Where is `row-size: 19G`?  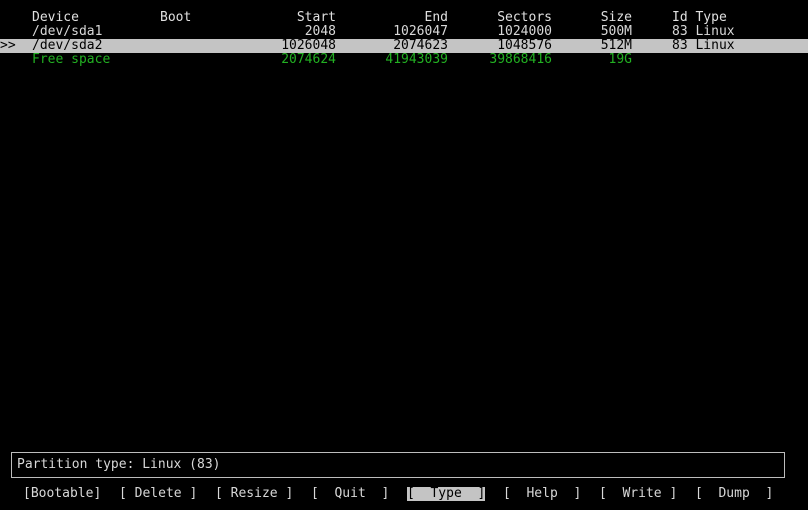
row-size: 19G is located at coordinates (620, 59).